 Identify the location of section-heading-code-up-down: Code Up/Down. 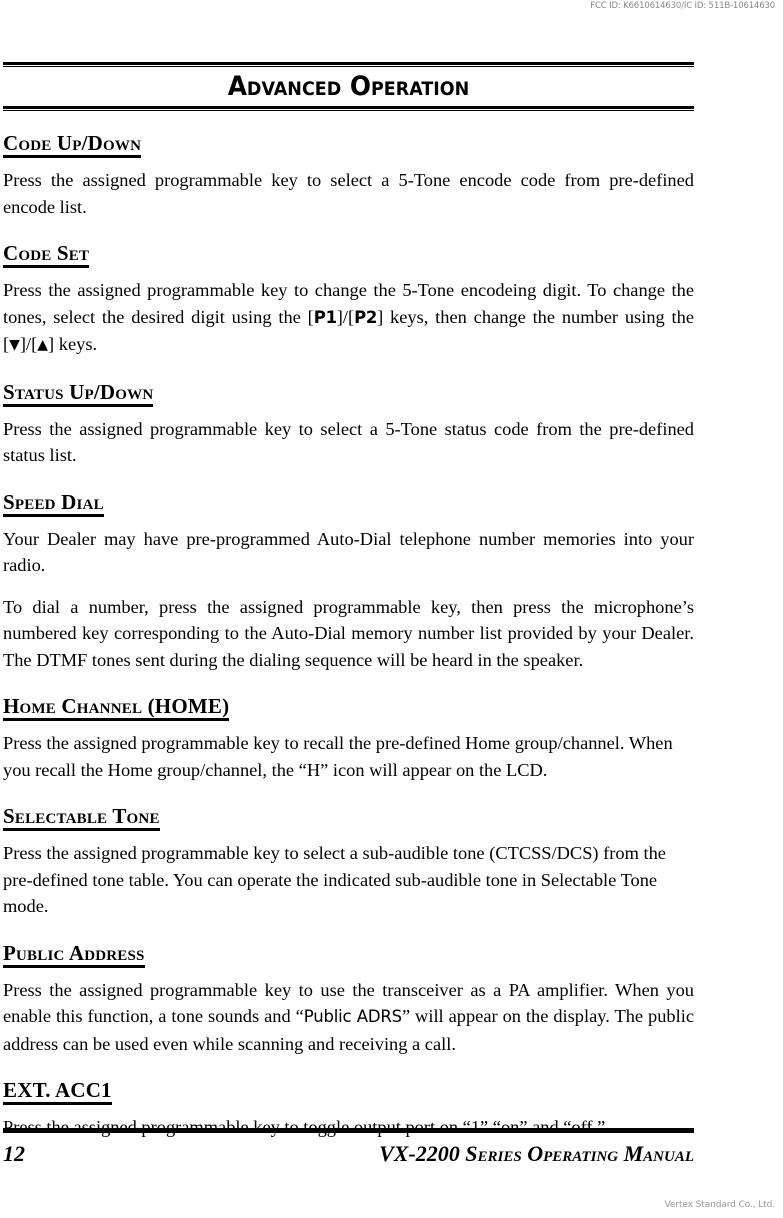
(72, 145).